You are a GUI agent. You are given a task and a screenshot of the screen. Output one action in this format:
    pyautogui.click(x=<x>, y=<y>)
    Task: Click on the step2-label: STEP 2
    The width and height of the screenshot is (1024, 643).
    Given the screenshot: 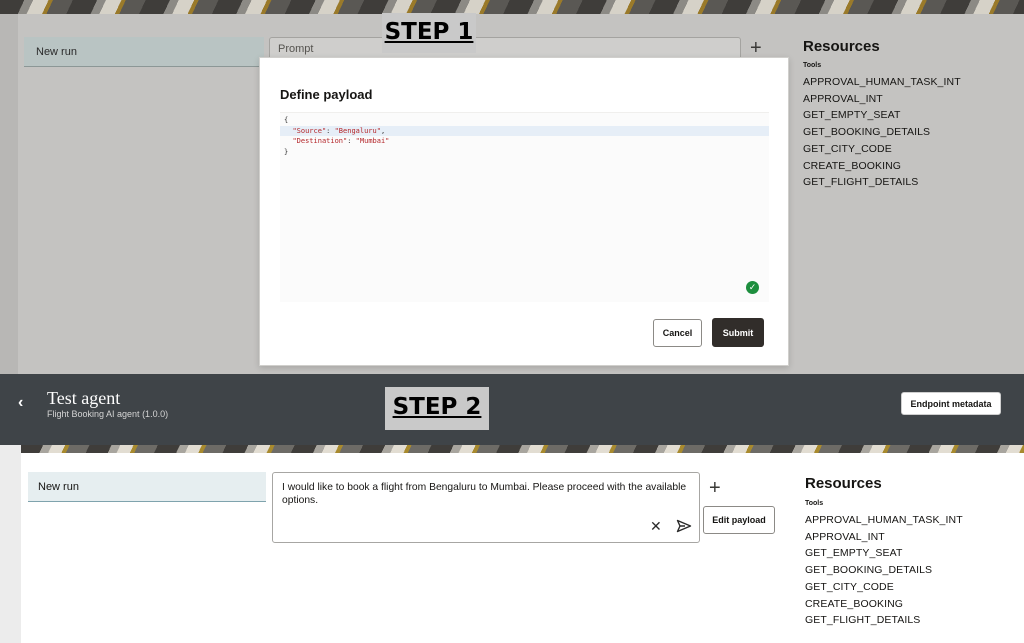 What is the action you would take?
    pyautogui.click(x=437, y=408)
    